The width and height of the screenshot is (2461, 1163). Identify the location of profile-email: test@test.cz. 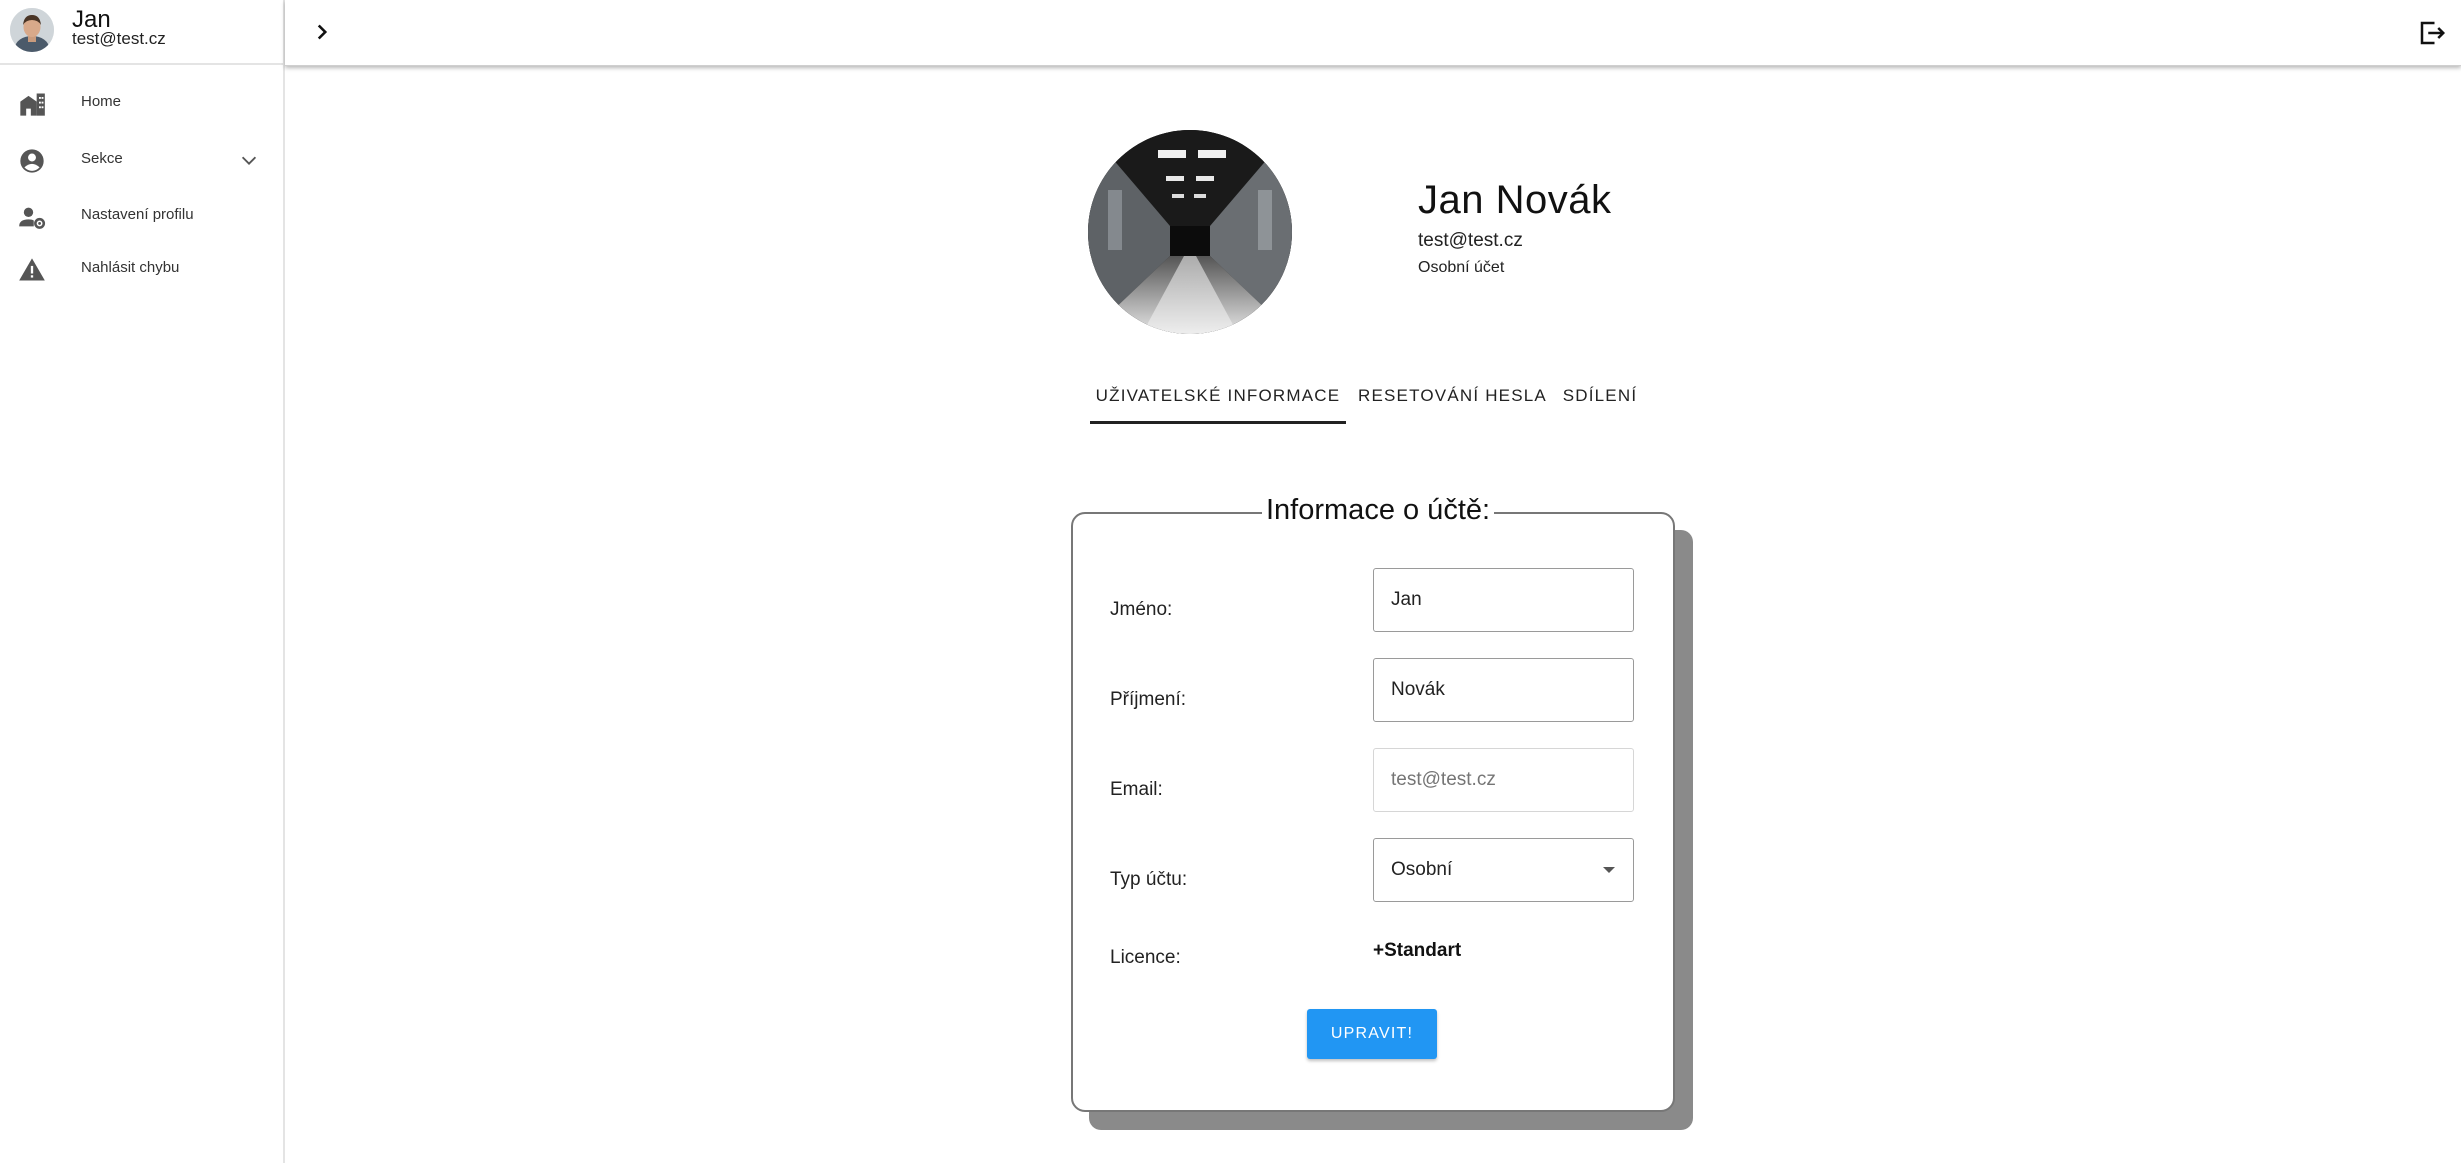
(1470, 240).